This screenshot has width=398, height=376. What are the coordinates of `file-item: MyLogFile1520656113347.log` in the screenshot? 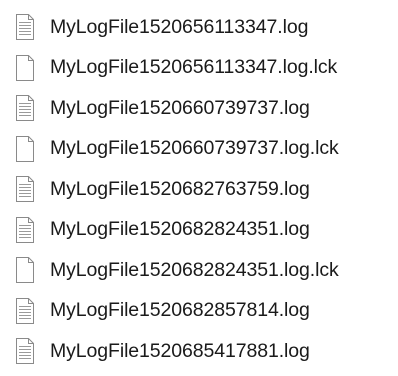 It's located at (199, 27).